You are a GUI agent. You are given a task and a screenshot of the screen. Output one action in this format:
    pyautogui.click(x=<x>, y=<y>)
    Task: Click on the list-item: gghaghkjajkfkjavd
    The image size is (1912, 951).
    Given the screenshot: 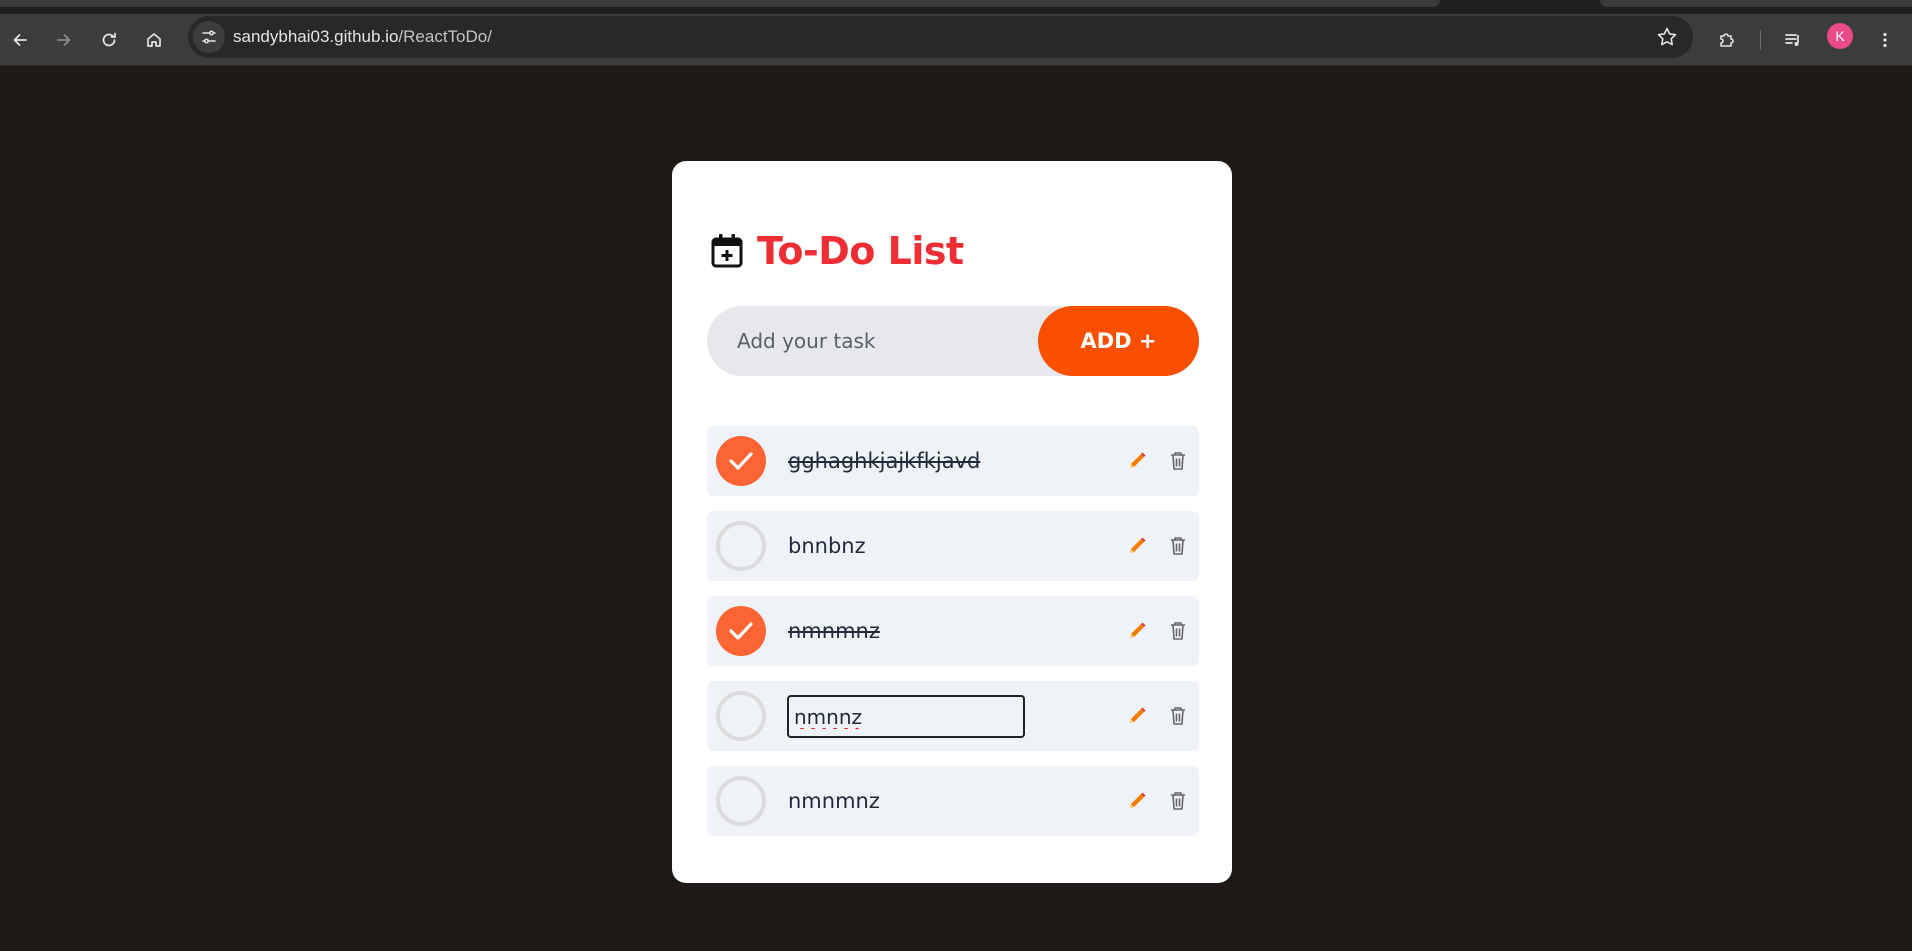 What is the action you would take?
    pyautogui.click(x=953, y=461)
    